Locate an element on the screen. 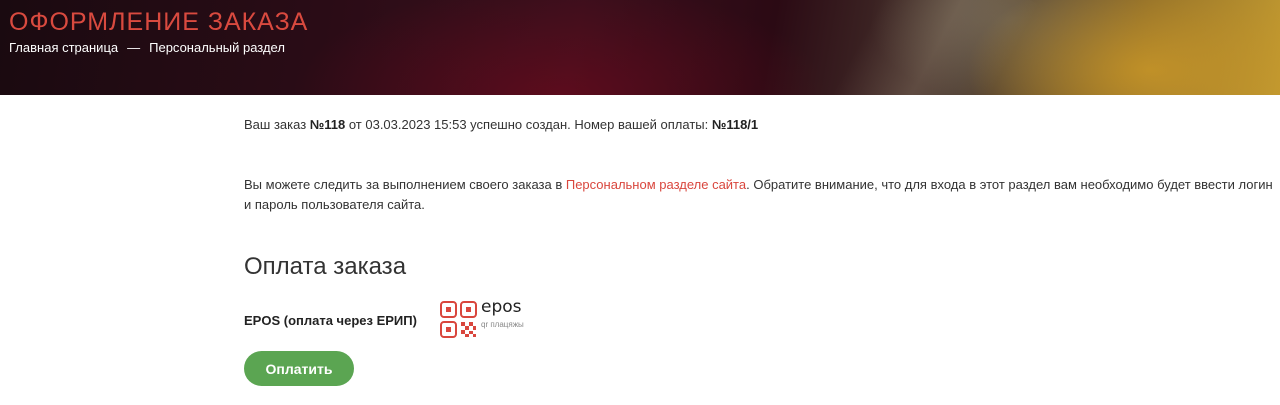 This screenshot has width=1280, height=405. order-number: №118 is located at coordinates (327, 124).